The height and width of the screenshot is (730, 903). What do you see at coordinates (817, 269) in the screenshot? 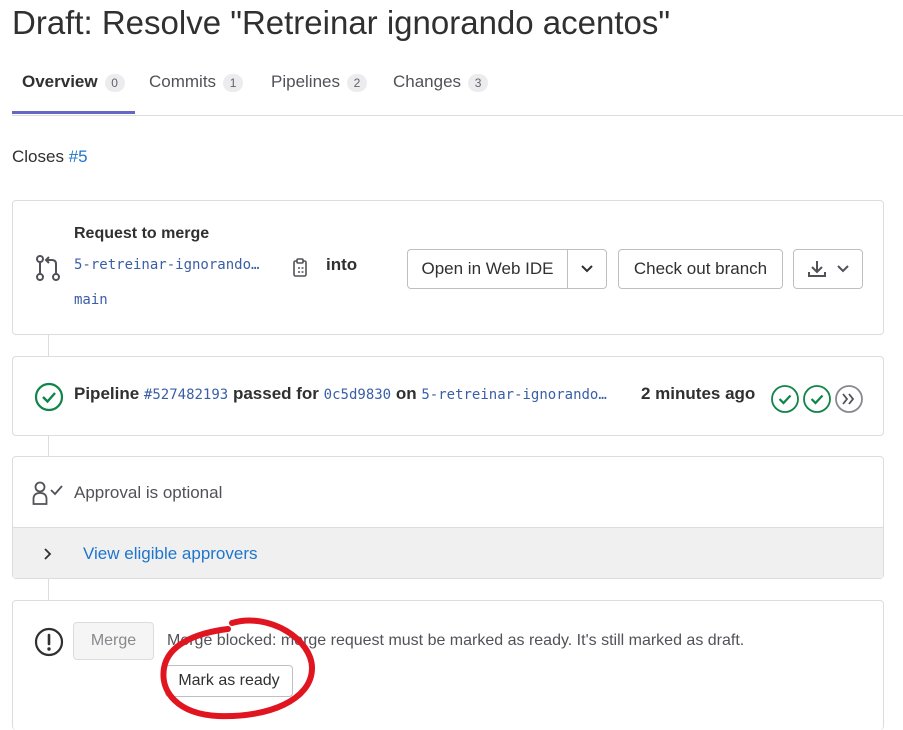
I see `download-icon` at bounding box center [817, 269].